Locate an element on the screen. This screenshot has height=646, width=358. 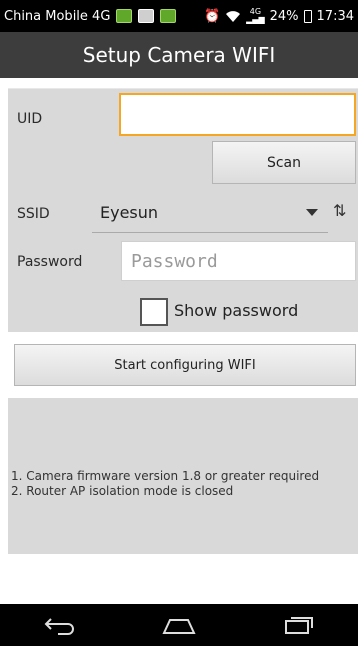
scan-button-label: Scan is located at coordinates (284, 162).